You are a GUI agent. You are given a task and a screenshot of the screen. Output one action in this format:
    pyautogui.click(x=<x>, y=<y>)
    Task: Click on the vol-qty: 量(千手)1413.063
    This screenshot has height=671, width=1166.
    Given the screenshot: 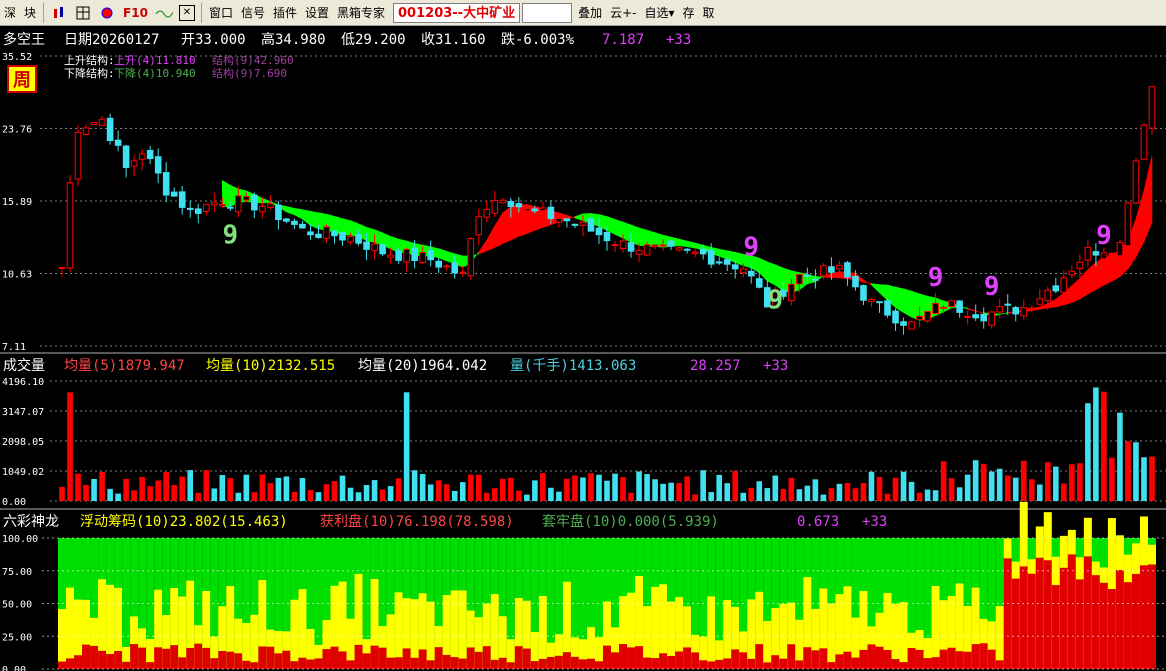 What is the action you would take?
    pyautogui.click(x=573, y=366)
    